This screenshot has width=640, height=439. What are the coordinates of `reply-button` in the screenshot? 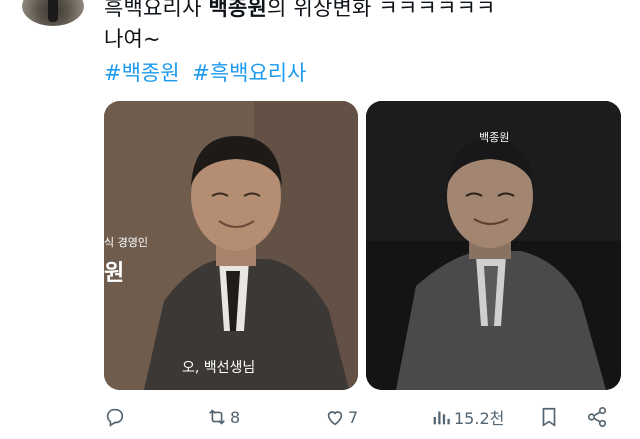 It's located at (116, 417).